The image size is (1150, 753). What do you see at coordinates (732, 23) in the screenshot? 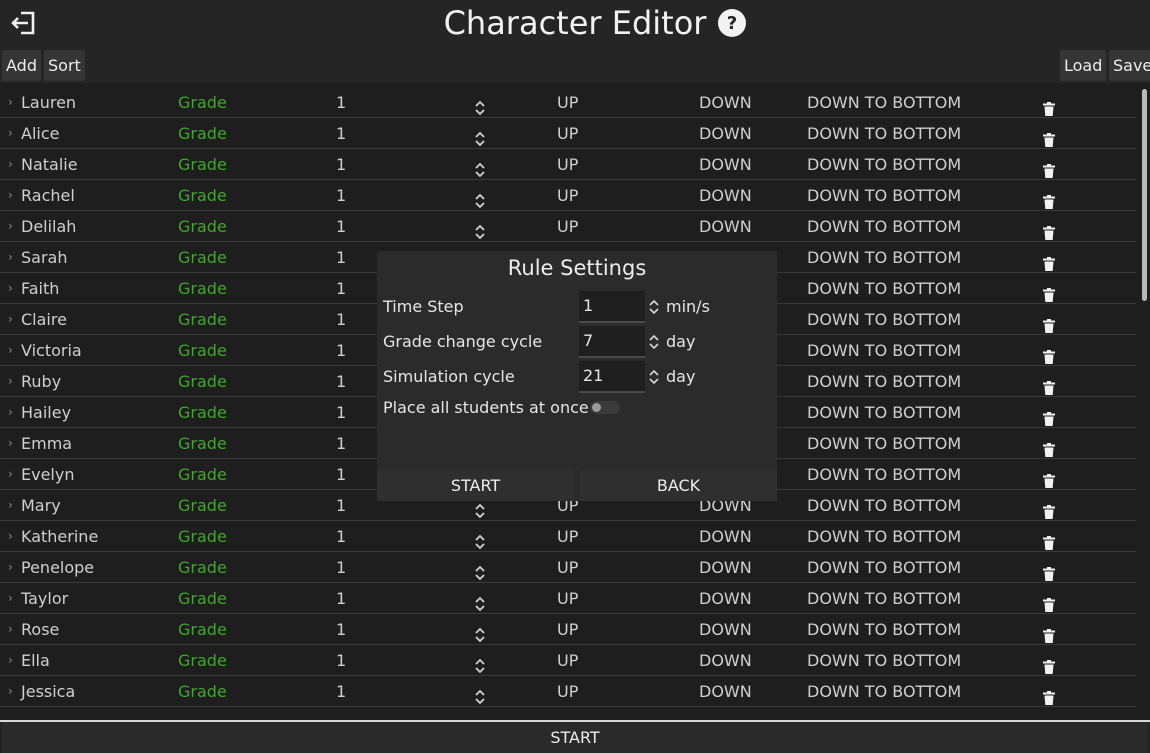
I see `help-icon: ?` at bounding box center [732, 23].